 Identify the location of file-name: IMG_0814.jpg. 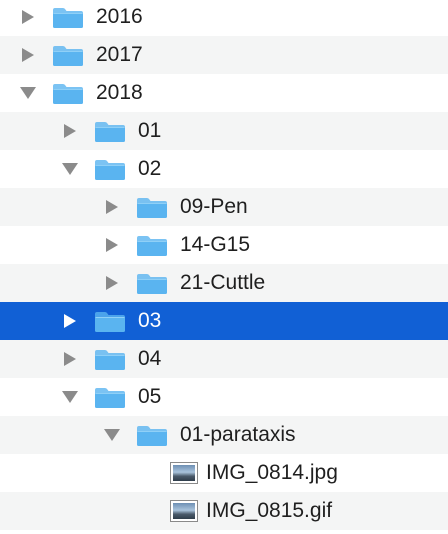
(272, 472).